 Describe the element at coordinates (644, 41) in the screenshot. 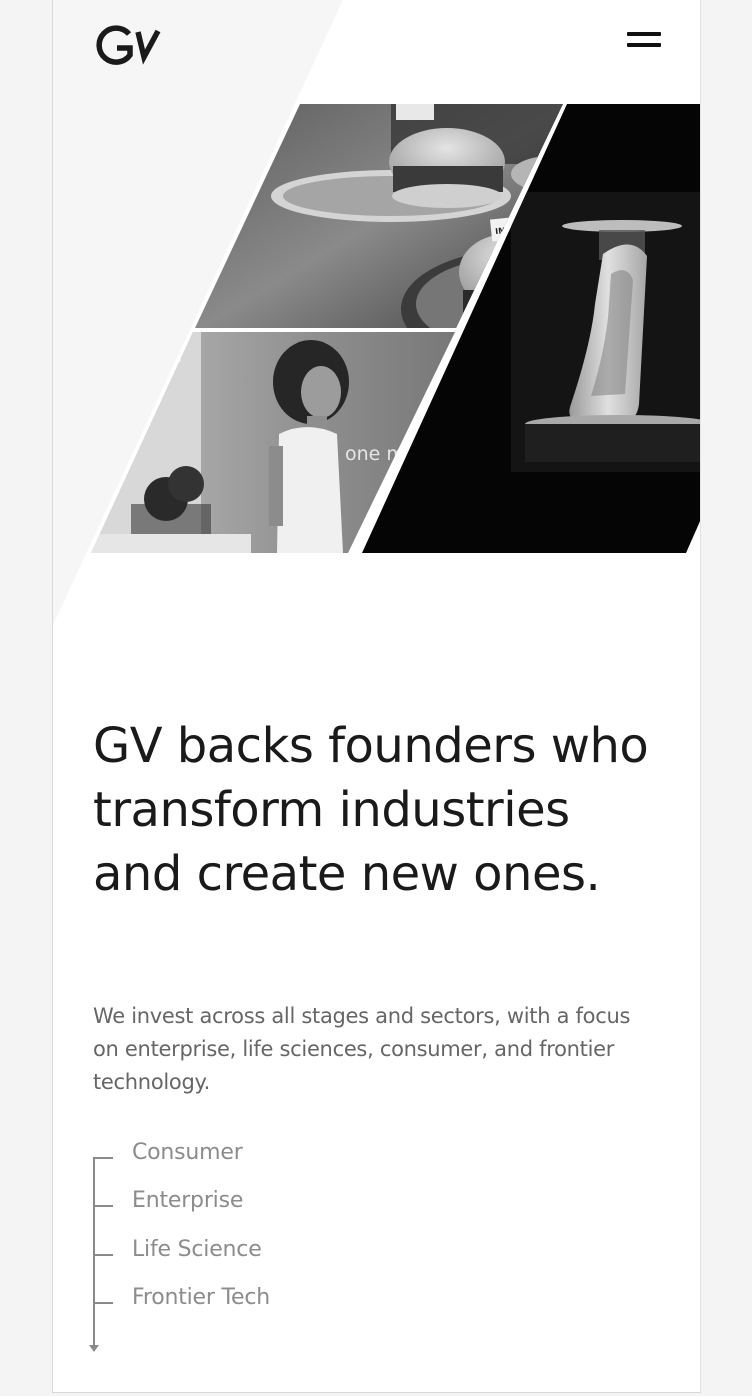

I see `menu-button` at that location.